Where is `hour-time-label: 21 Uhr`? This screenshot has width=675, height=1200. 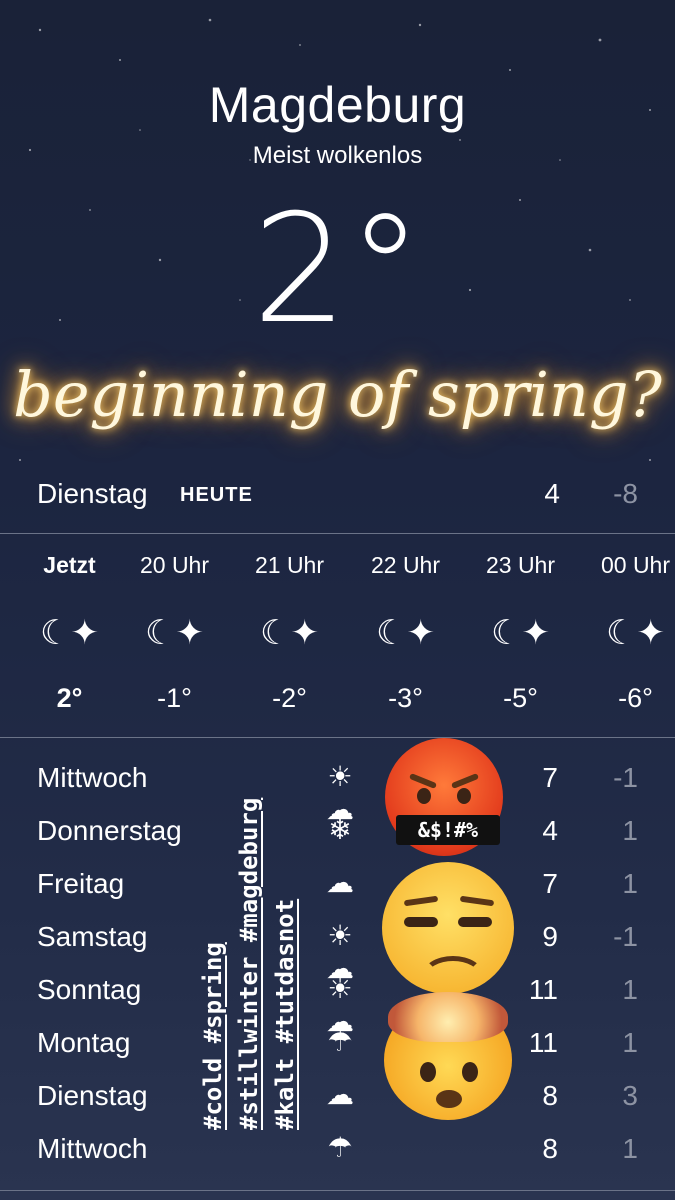
hour-time-label: 21 Uhr is located at coordinates (289, 565).